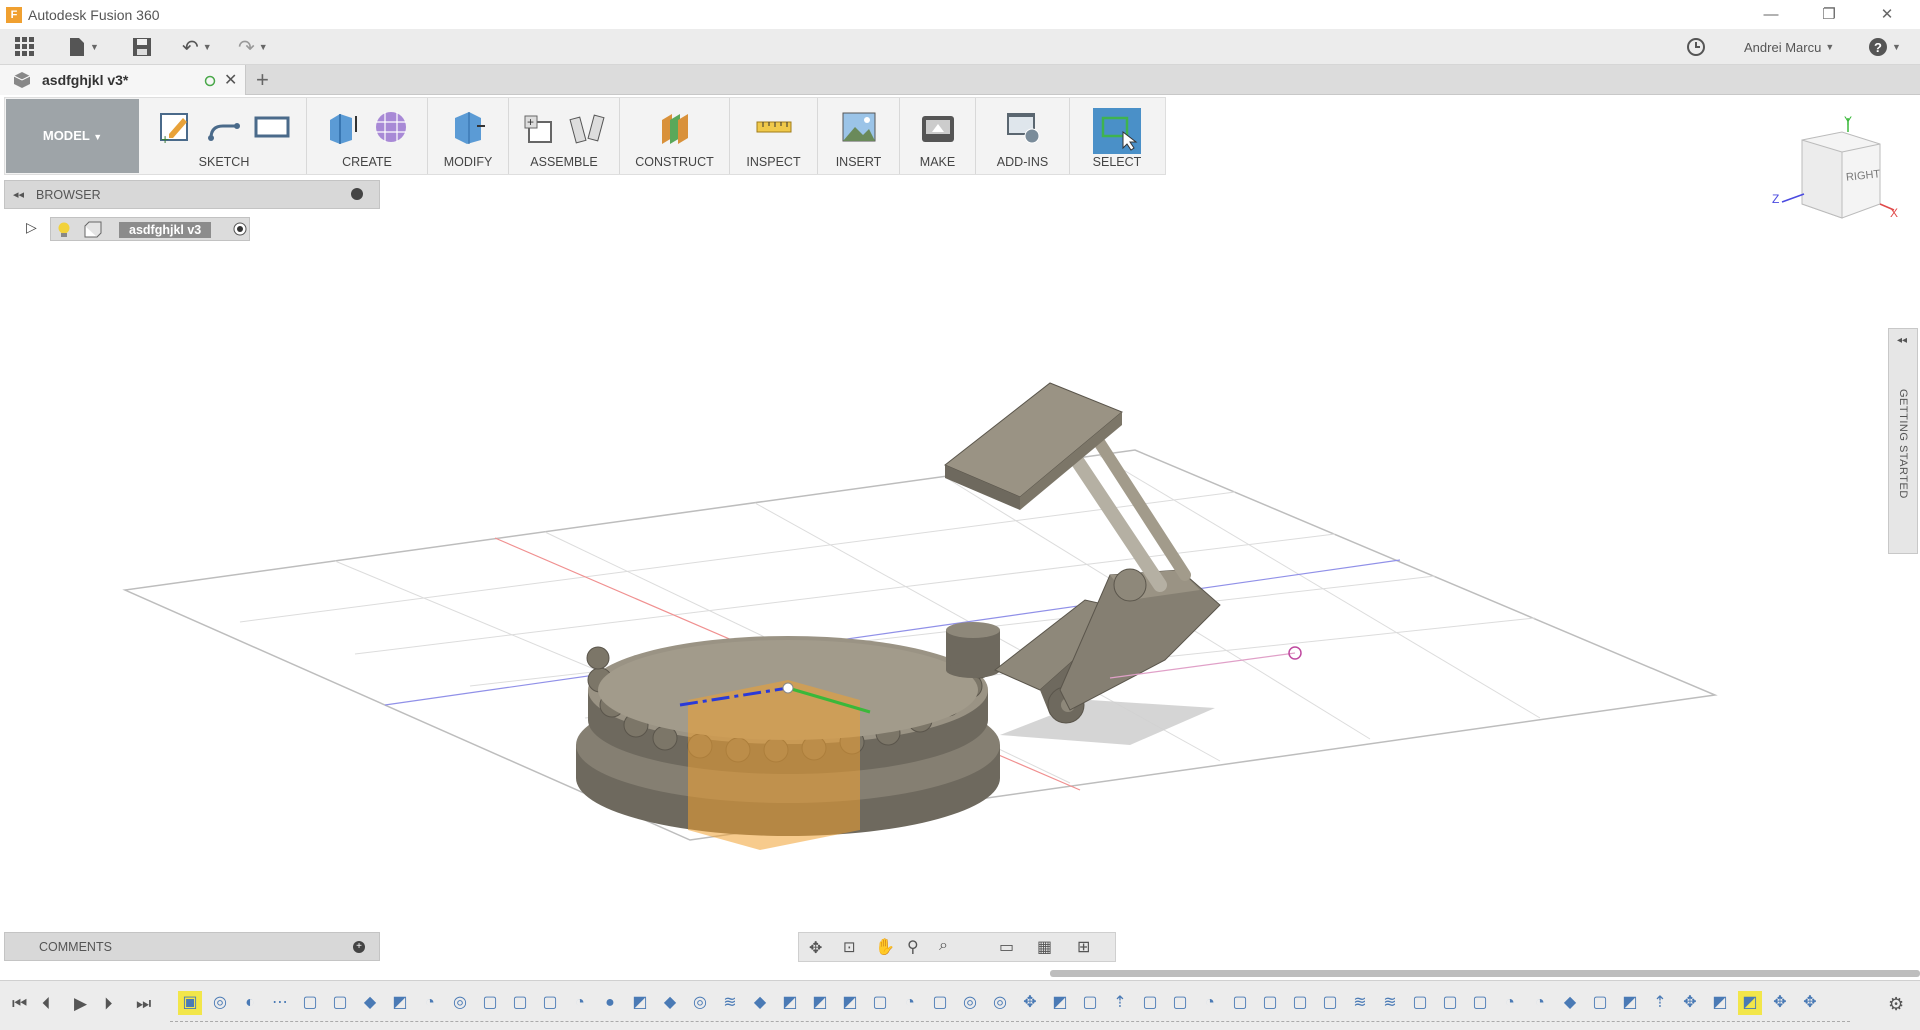  What do you see at coordinates (280, 1003) in the screenshot?
I see `timeline-feature-icon: ⋯` at bounding box center [280, 1003].